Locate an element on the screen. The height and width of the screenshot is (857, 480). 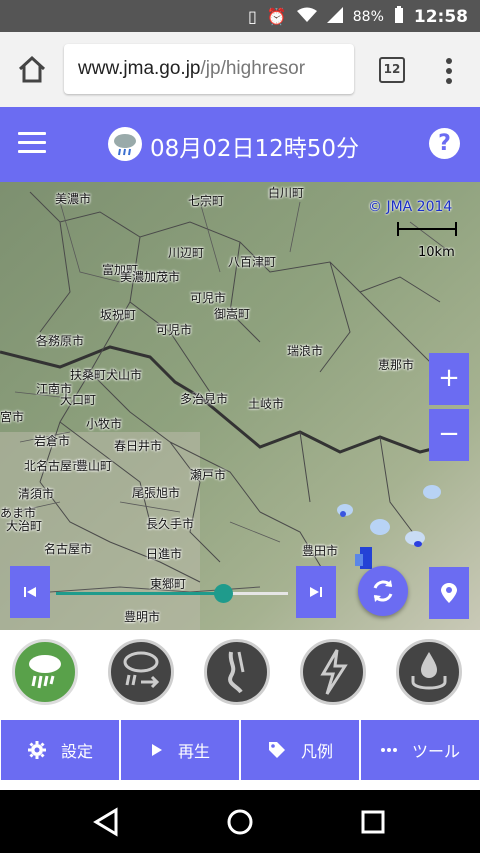
city-label: 瀬戸市 is located at coordinates (208, 475).